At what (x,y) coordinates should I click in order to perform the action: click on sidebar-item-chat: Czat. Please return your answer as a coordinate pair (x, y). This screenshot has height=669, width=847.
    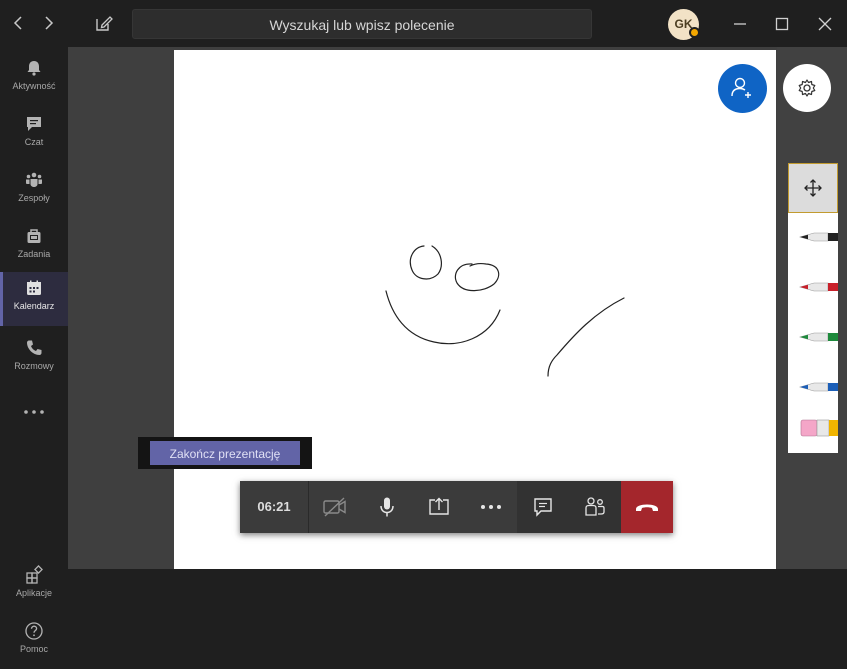
    Looking at the image, I should click on (34, 135).